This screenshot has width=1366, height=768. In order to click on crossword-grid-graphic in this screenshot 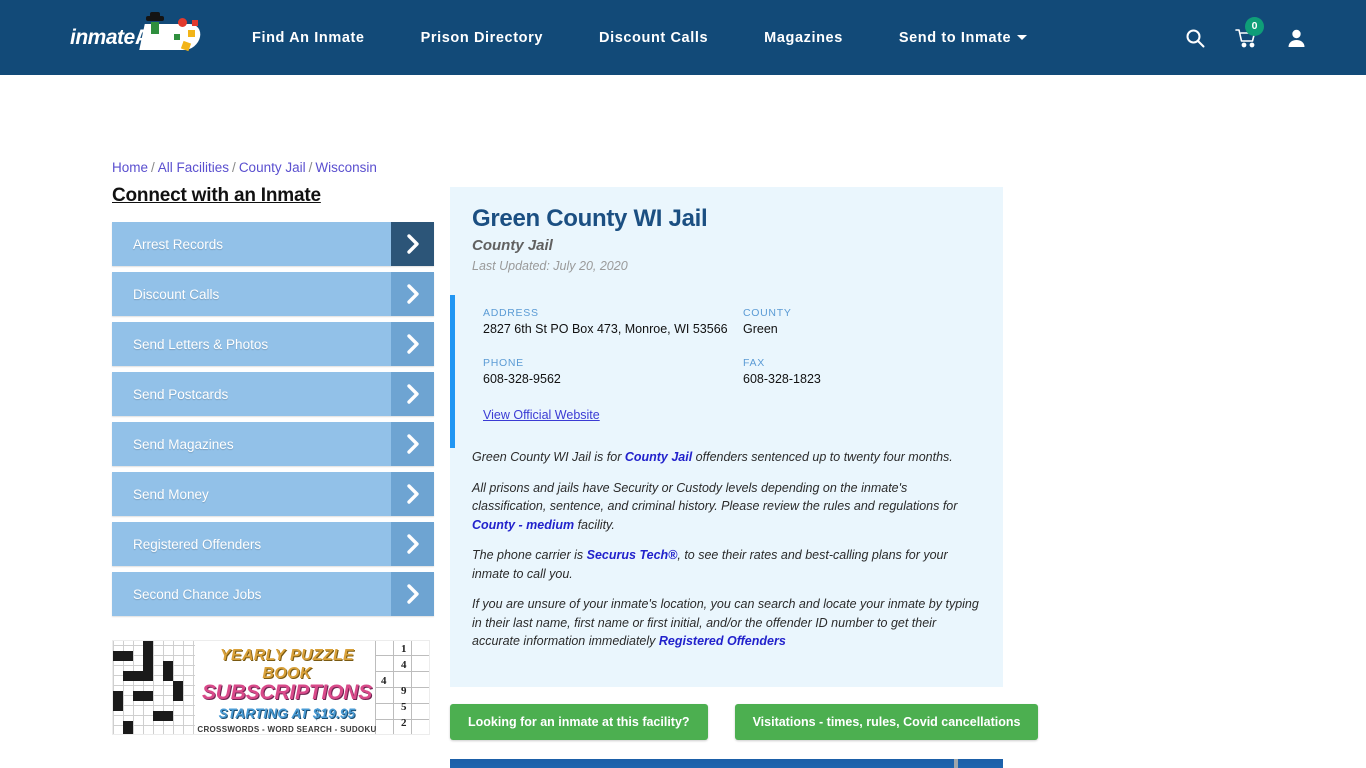, I will do `click(154, 687)`.